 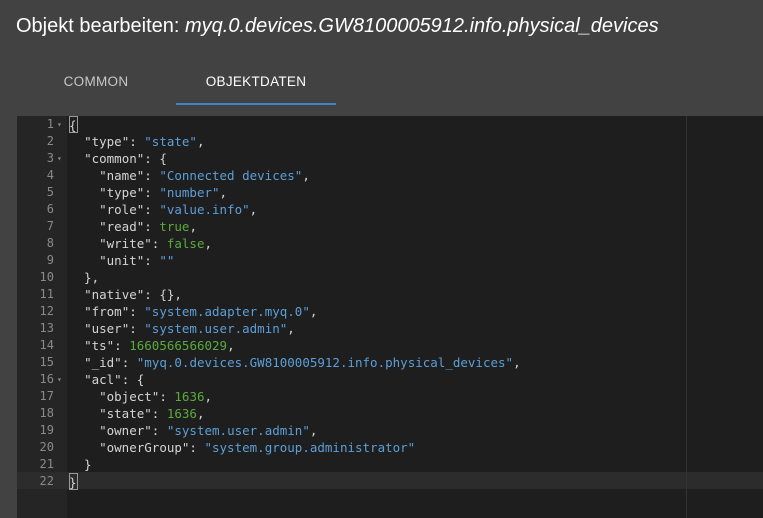 What do you see at coordinates (390, 124) in the screenshot?
I see `code-line: 1 ▾ {` at bounding box center [390, 124].